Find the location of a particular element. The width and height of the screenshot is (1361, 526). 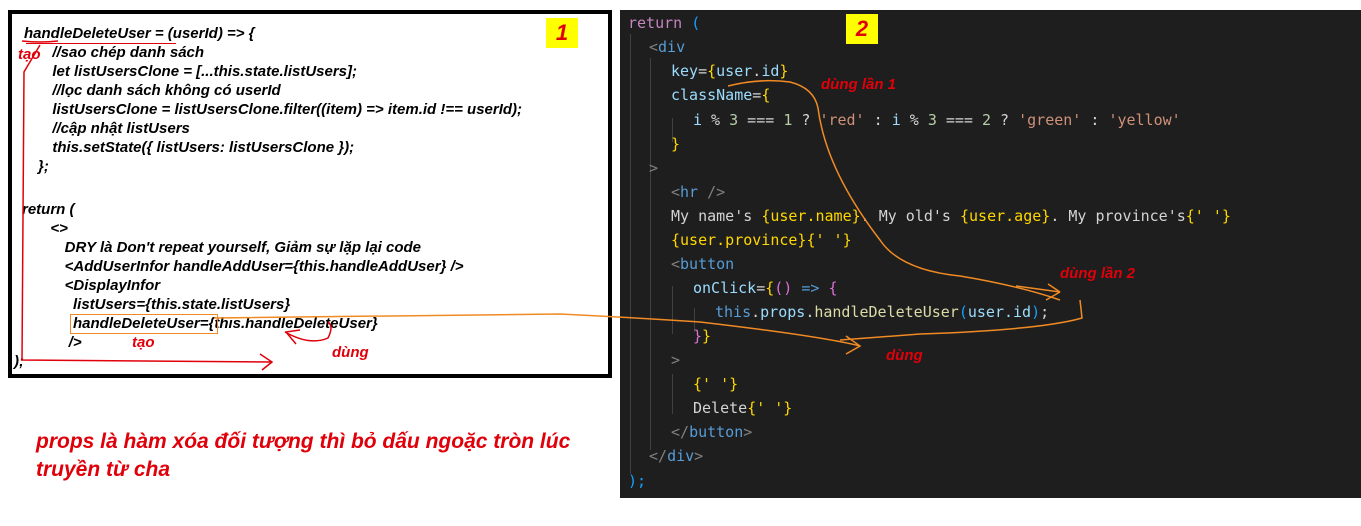

code-line: }} is located at coordinates (702, 336).